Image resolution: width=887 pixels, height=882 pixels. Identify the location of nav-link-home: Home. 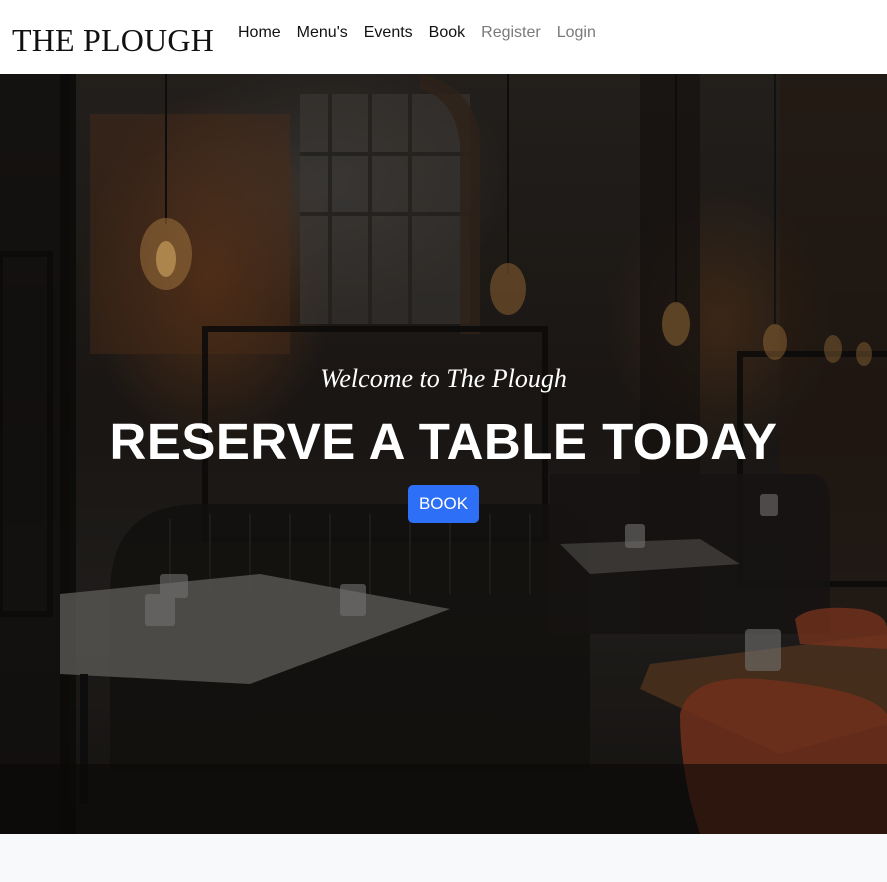
(259, 33).